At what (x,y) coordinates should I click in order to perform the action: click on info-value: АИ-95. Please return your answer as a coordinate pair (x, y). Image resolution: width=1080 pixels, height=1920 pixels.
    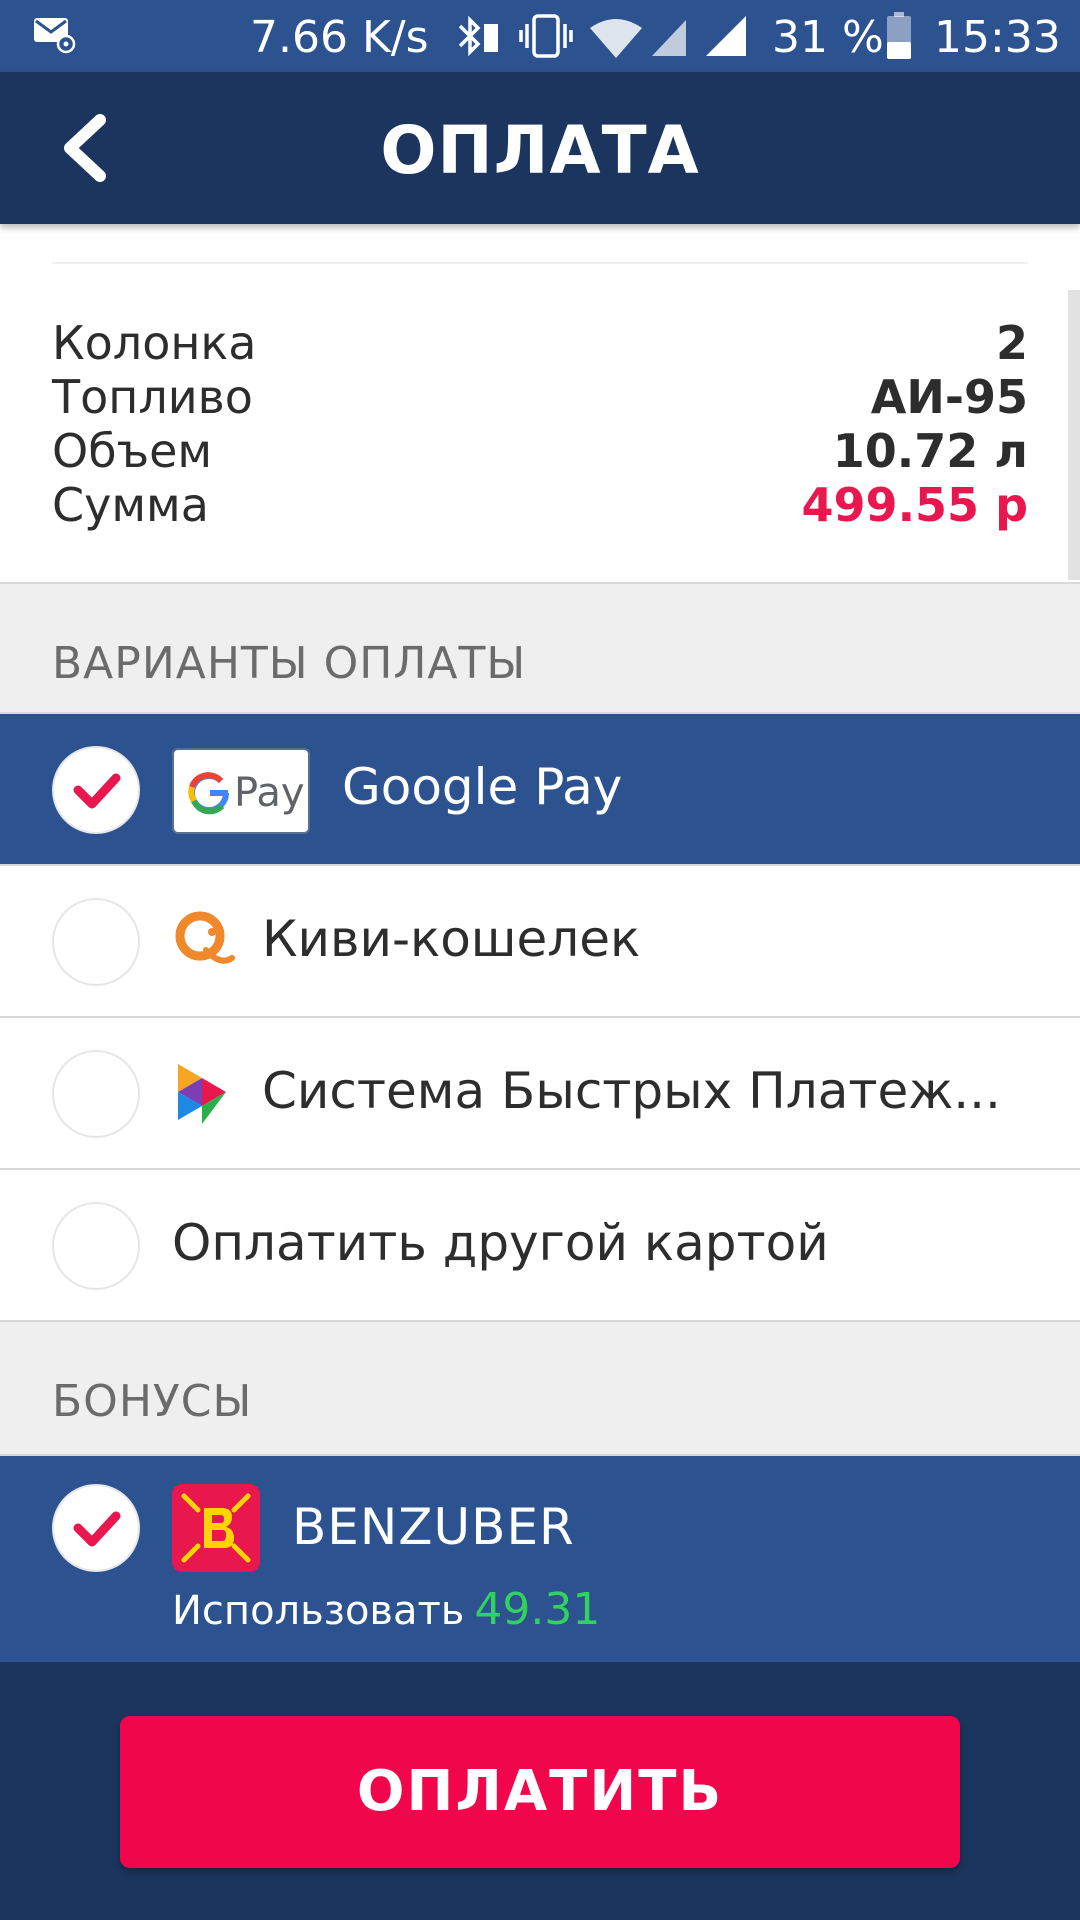
    Looking at the image, I should click on (949, 397).